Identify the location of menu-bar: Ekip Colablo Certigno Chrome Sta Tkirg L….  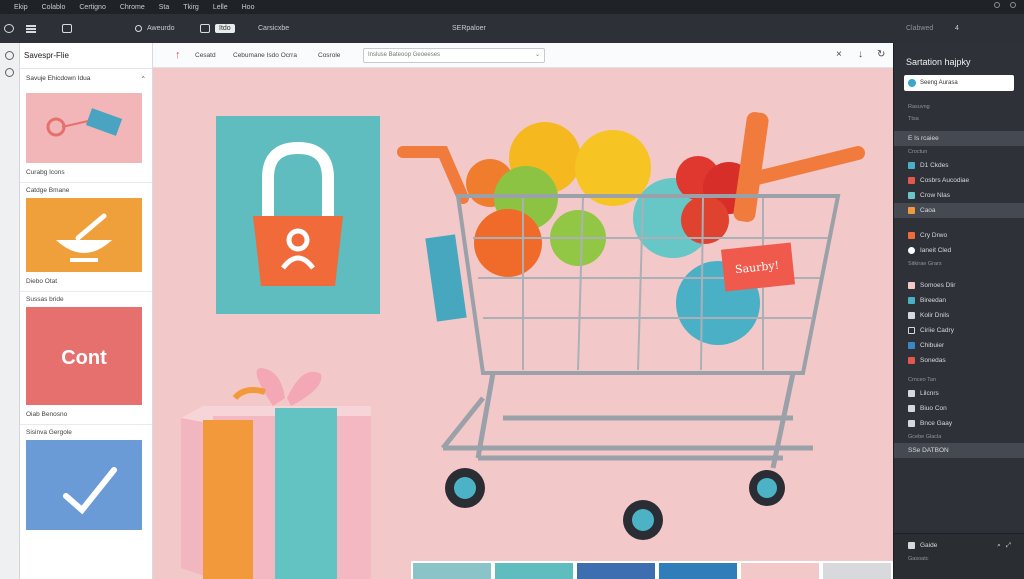
(512, 7).